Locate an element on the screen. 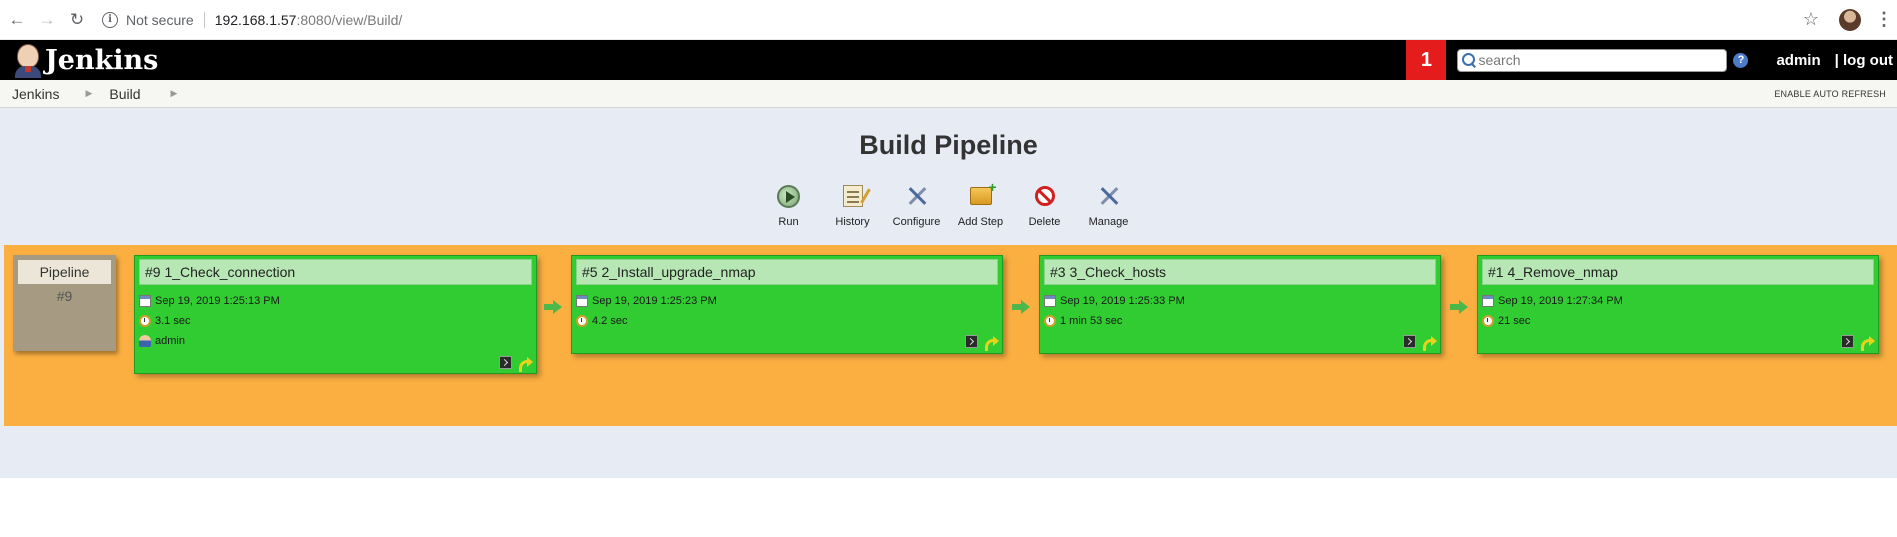  user-link: admin is located at coordinates (1798, 60).